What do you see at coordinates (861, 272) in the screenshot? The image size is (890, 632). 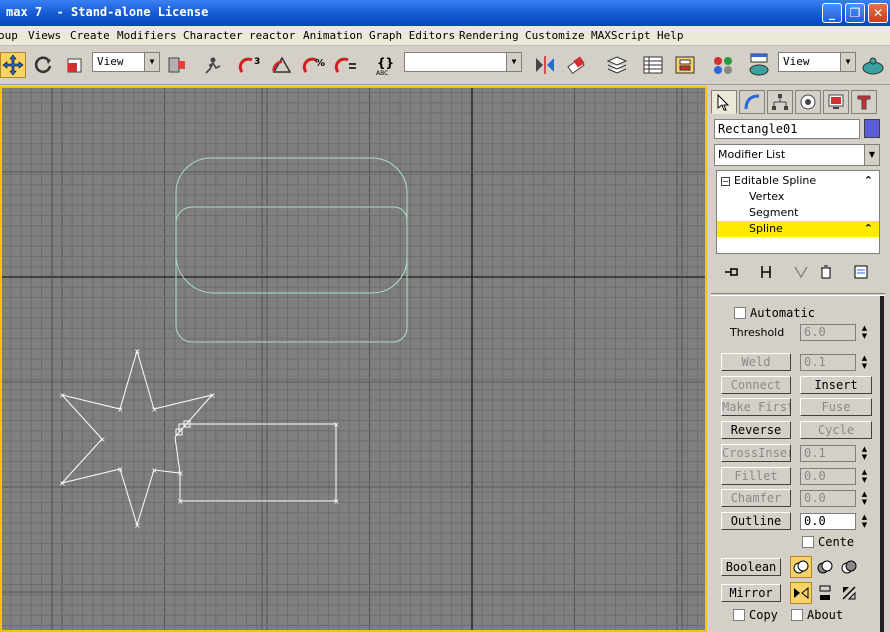 I see `configure-modifier-sets-icon` at bounding box center [861, 272].